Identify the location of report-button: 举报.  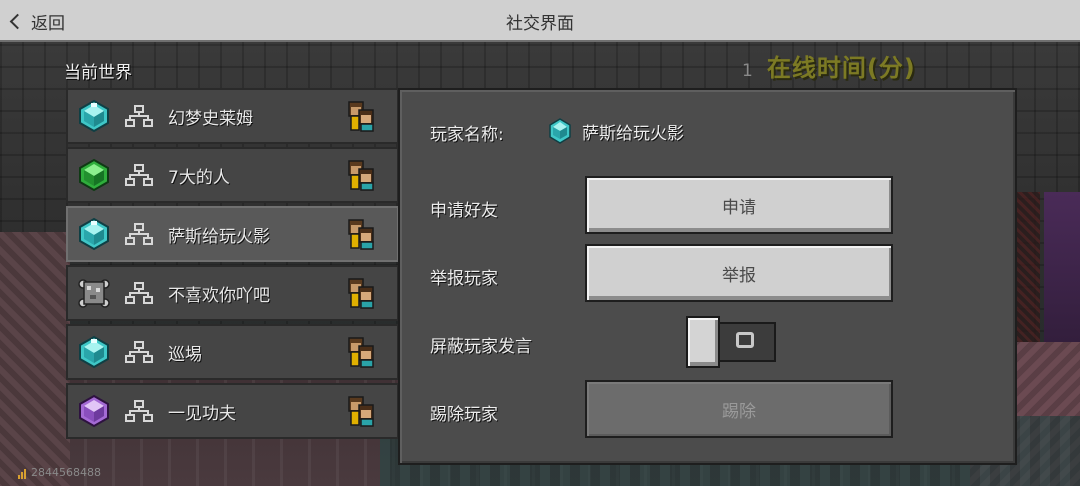
(739, 273).